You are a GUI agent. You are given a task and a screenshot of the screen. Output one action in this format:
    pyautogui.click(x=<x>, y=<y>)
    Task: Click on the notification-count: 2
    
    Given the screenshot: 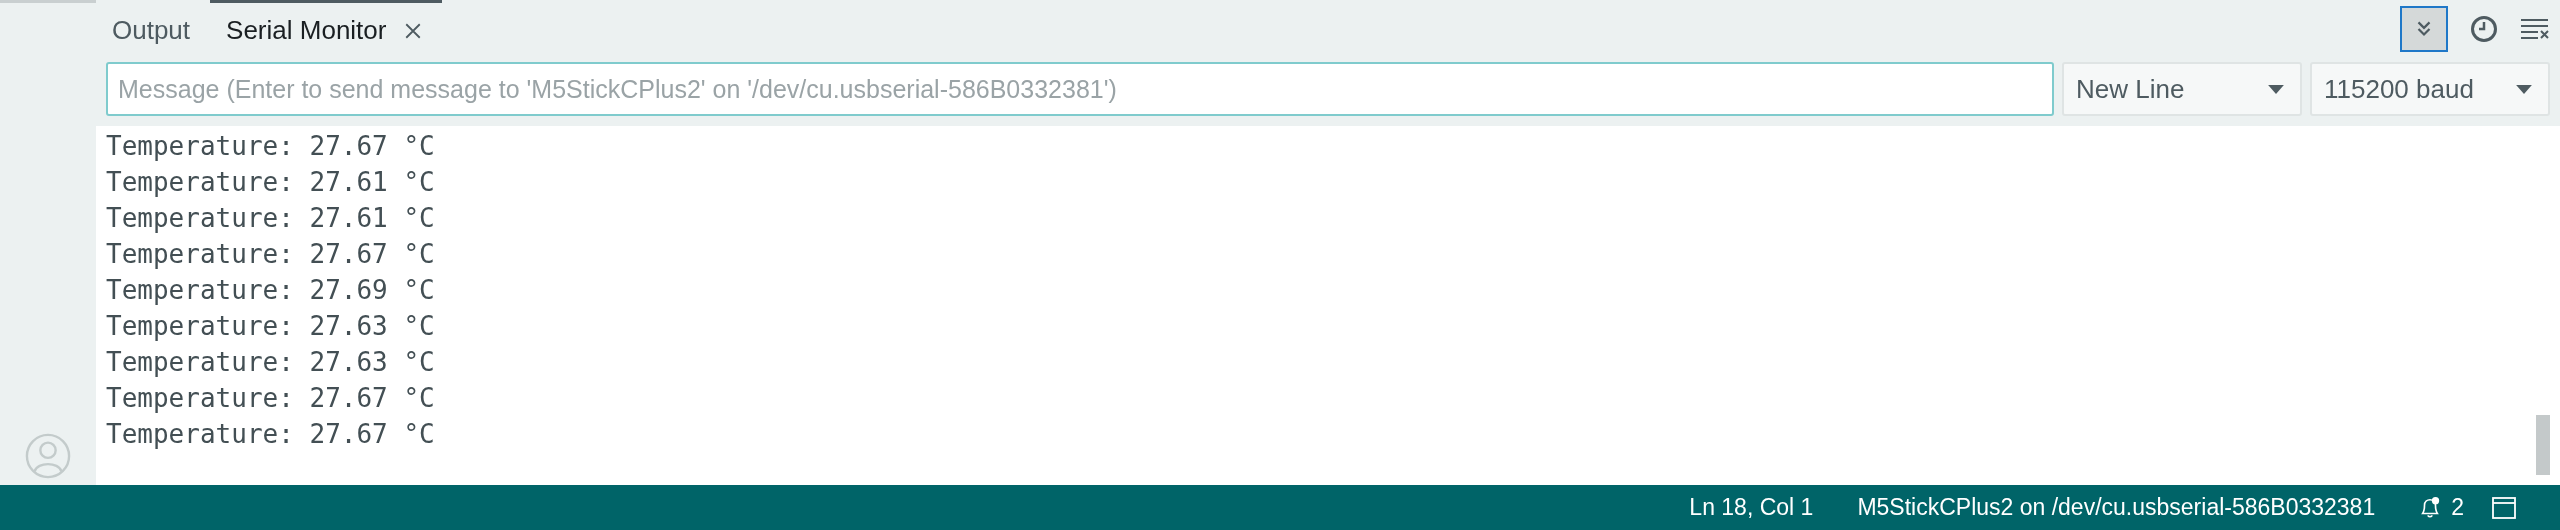 What is the action you would take?
    pyautogui.click(x=2457, y=507)
    